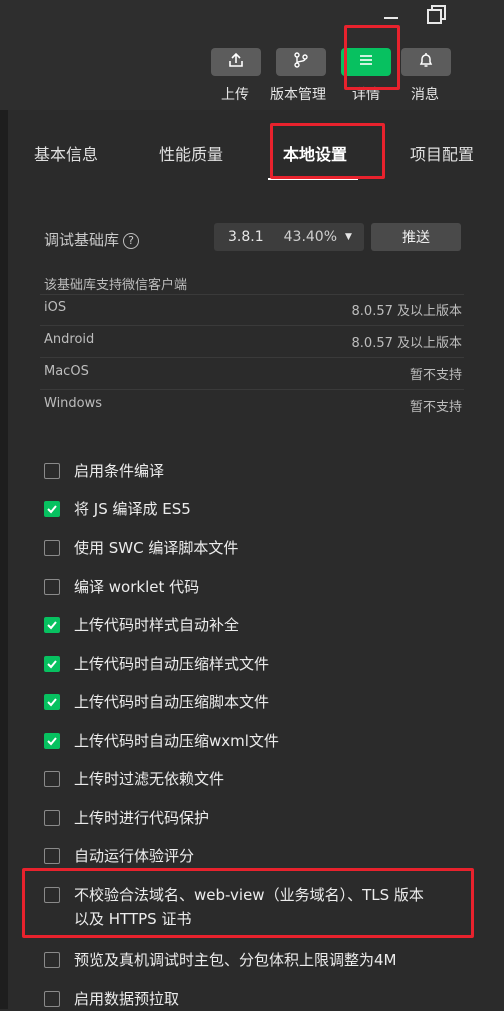 The image size is (504, 1011). I want to click on option-code-protect: 上传时进行代码保护, so click(126, 819).